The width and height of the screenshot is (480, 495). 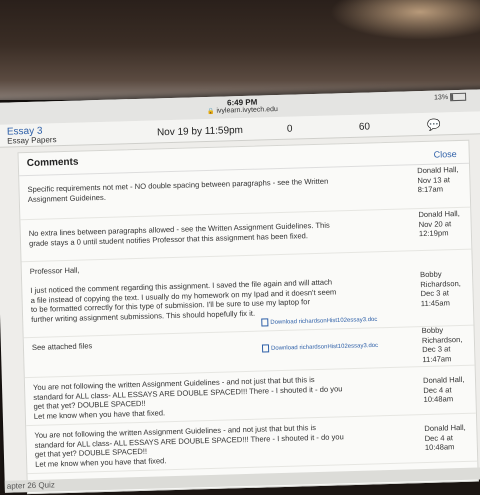 I want to click on battery-percent: 13%, so click(x=441, y=98).